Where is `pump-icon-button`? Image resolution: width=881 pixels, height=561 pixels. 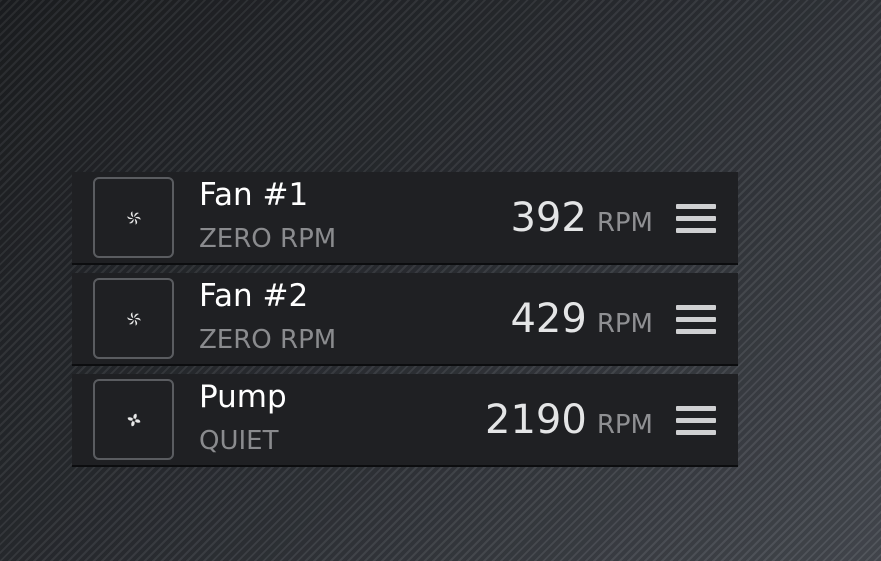 pump-icon-button is located at coordinates (133, 419).